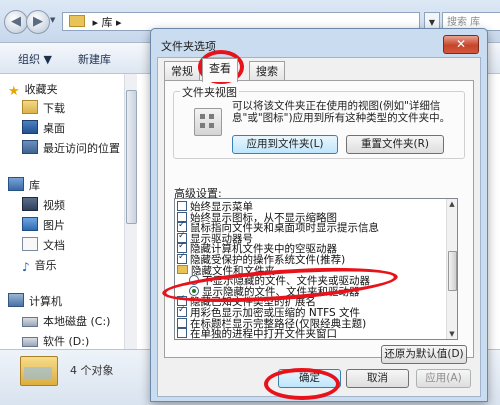  What do you see at coordinates (30, 244) in the screenshot?
I see `document-library-icon` at bounding box center [30, 244].